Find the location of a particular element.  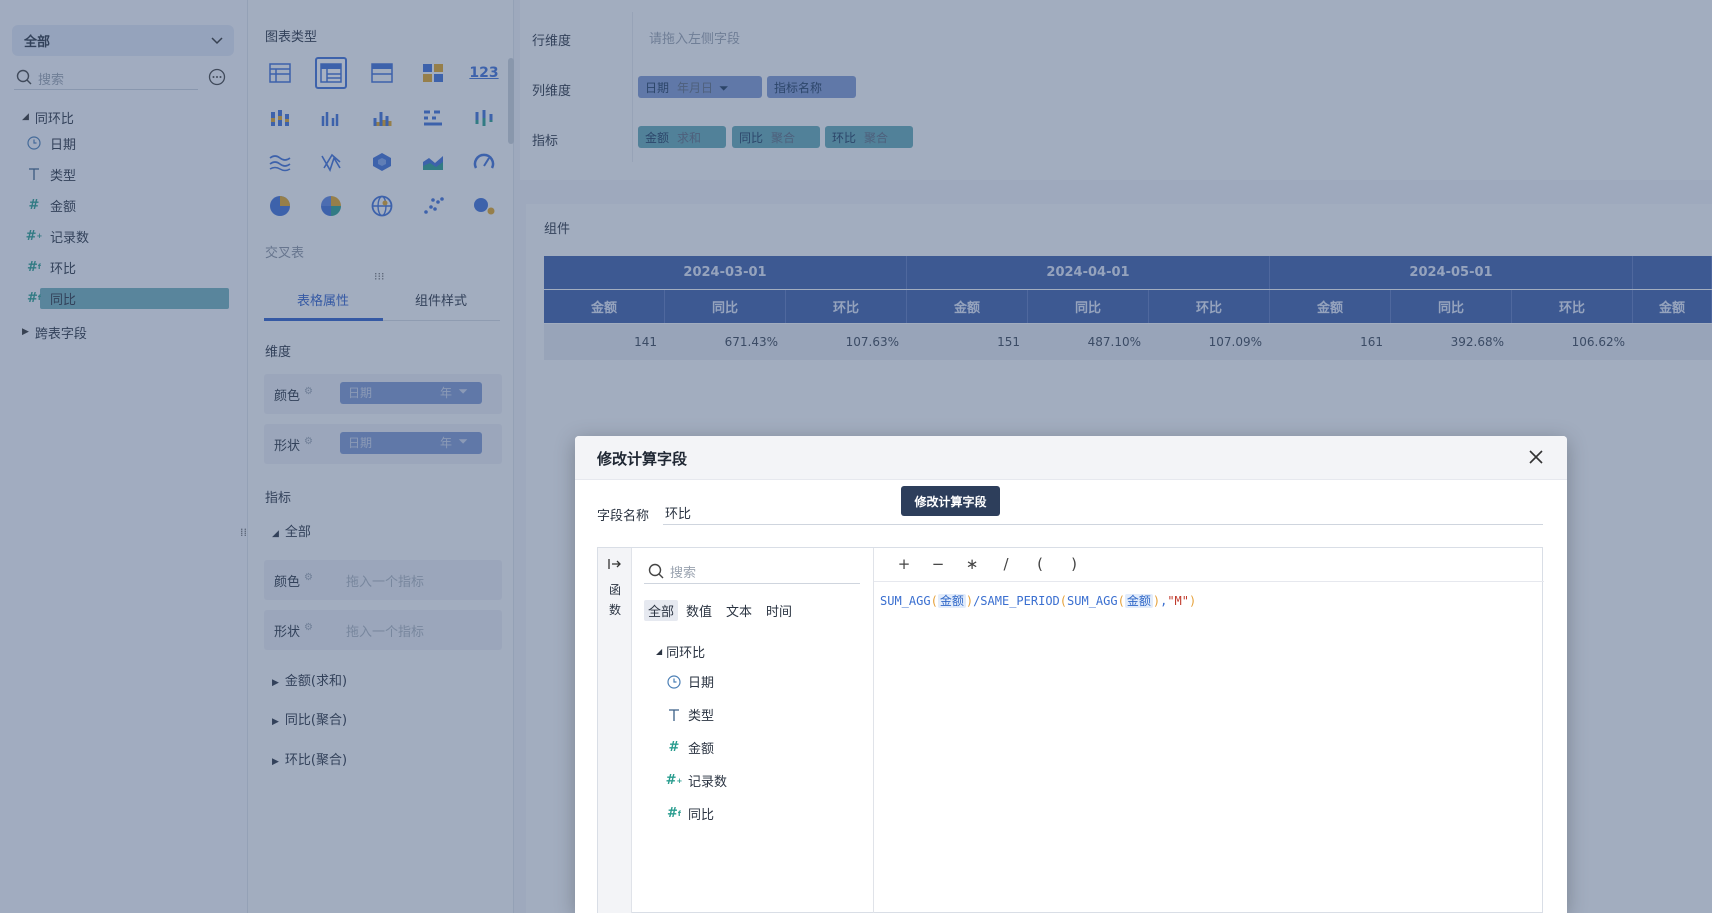

clock-icon is located at coordinates (674, 682).